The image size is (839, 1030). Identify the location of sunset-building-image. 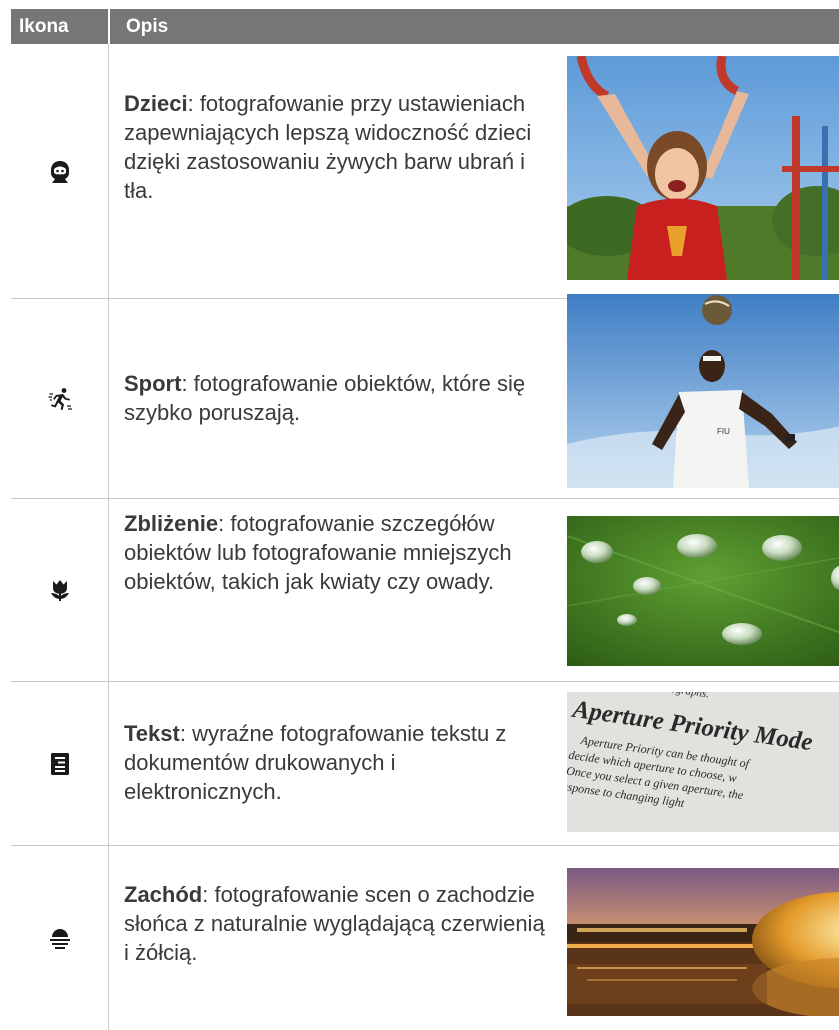
(703, 942).